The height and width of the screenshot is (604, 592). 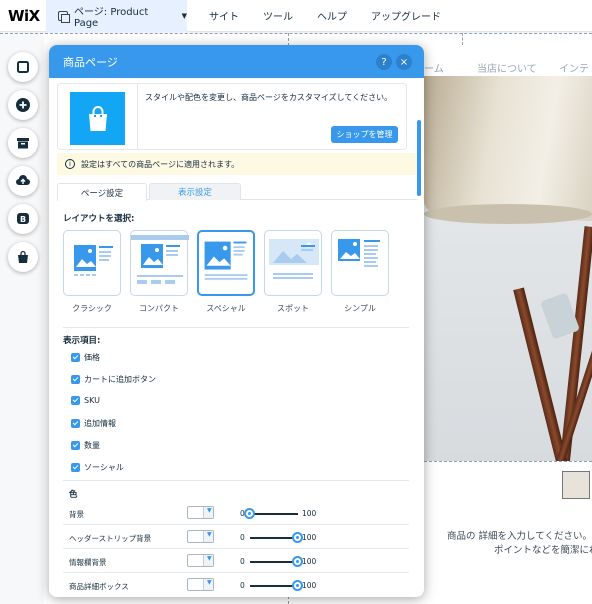 What do you see at coordinates (293, 308) in the screenshot?
I see `layout-label: スポット` at bounding box center [293, 308].